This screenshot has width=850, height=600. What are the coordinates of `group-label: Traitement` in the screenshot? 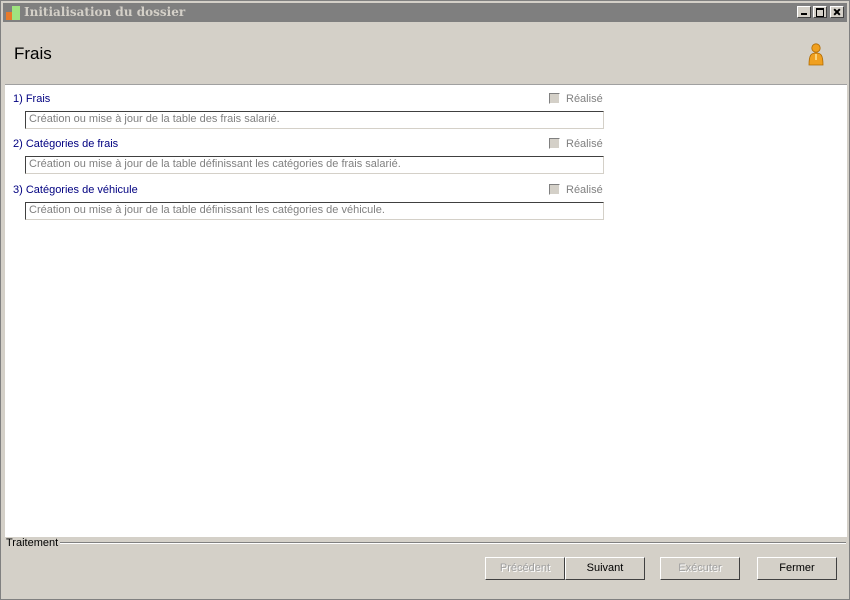 It's located at (32, 543).